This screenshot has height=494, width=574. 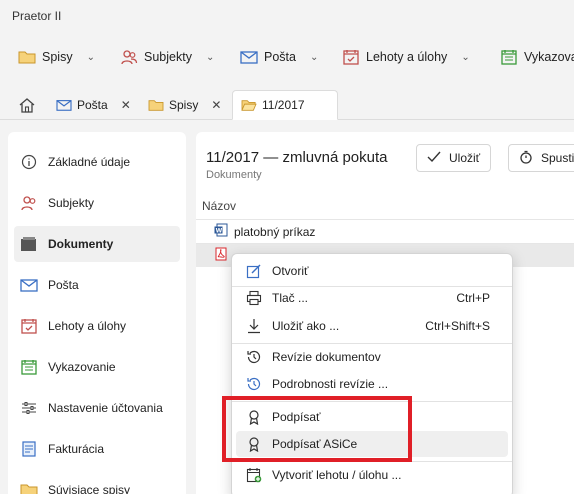 What do you see at coordinates (97, 203) in the screenshot?
I see `sidebar-item-subjekty: Subjekty` at bounding box center [97, 203].